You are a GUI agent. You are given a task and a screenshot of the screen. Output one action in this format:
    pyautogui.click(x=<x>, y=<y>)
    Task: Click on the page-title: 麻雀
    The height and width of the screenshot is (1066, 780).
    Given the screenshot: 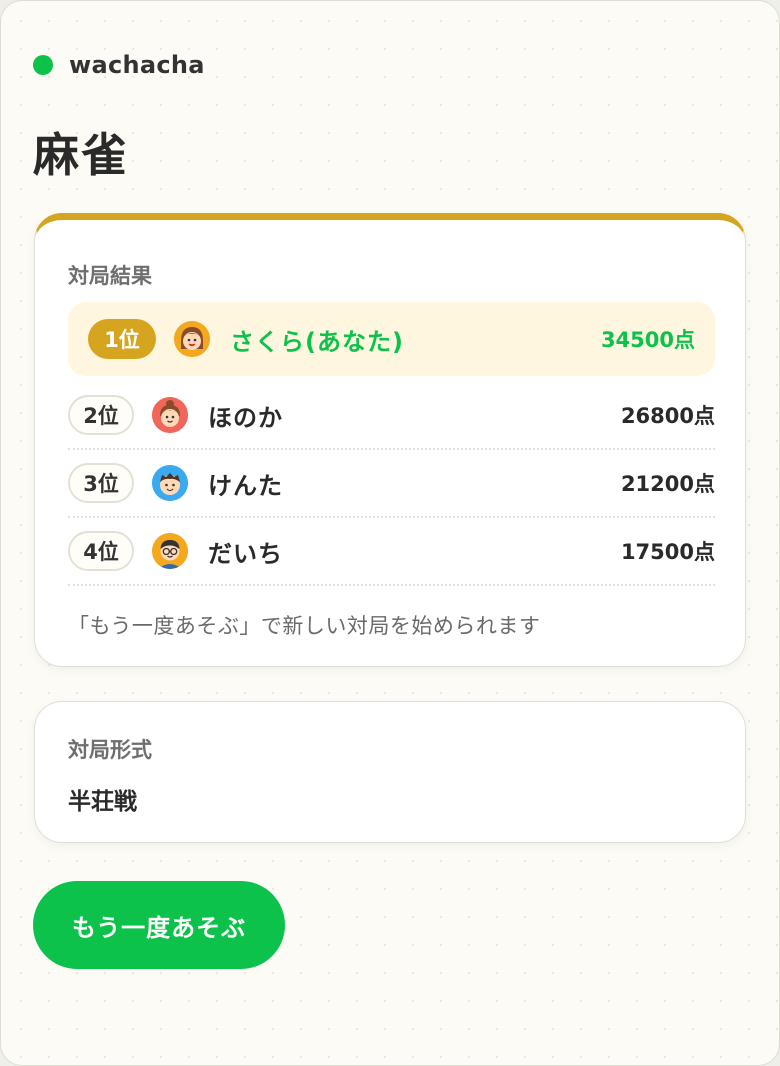 What is the action you would take?
    pyautogui.click(x=81, y=155)
    